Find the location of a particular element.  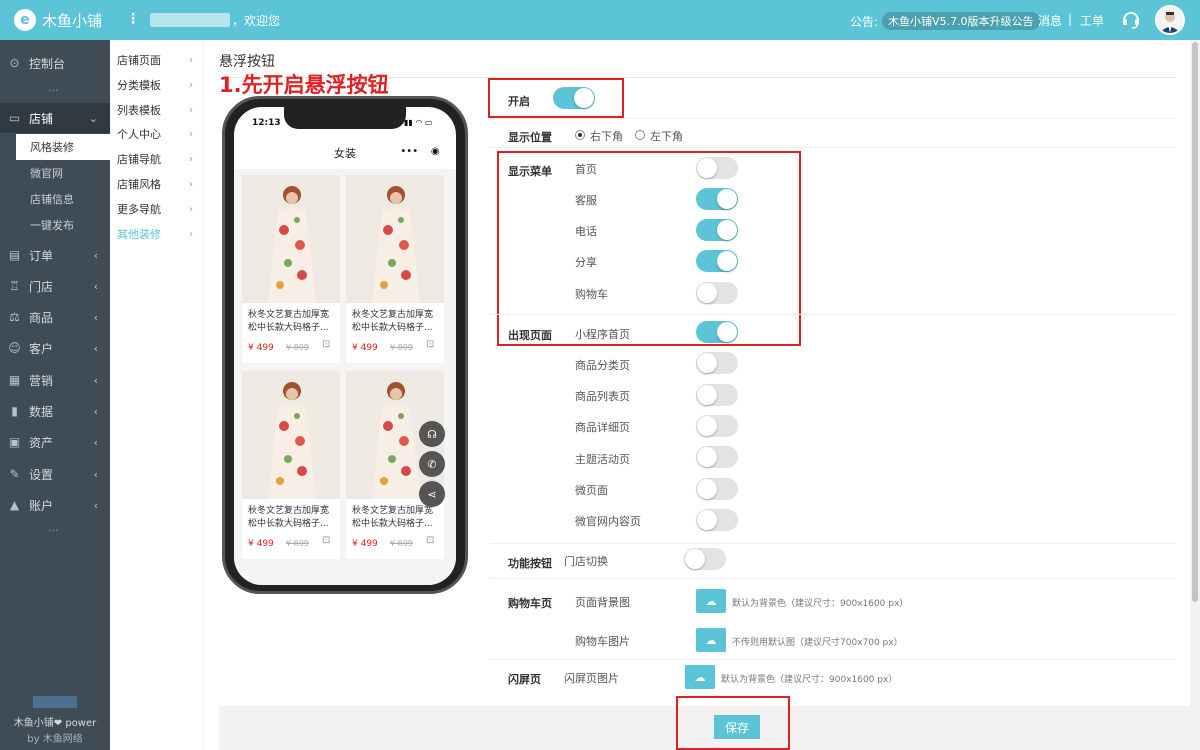

sidebar-item-label: 营销 is located at coordinates (41, 380).